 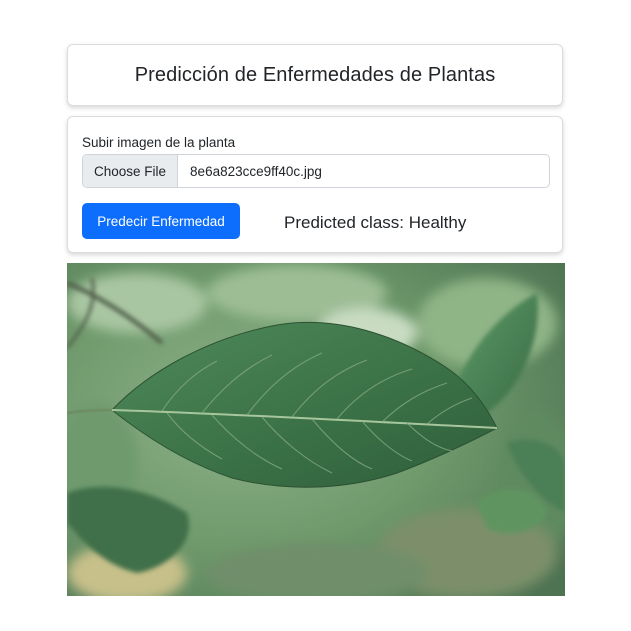 What do you see at coordinates (161, 221) in the screenshot?
I see `predict-disease-button: Predecir Enfermedad` at bounding box center [161, 221].